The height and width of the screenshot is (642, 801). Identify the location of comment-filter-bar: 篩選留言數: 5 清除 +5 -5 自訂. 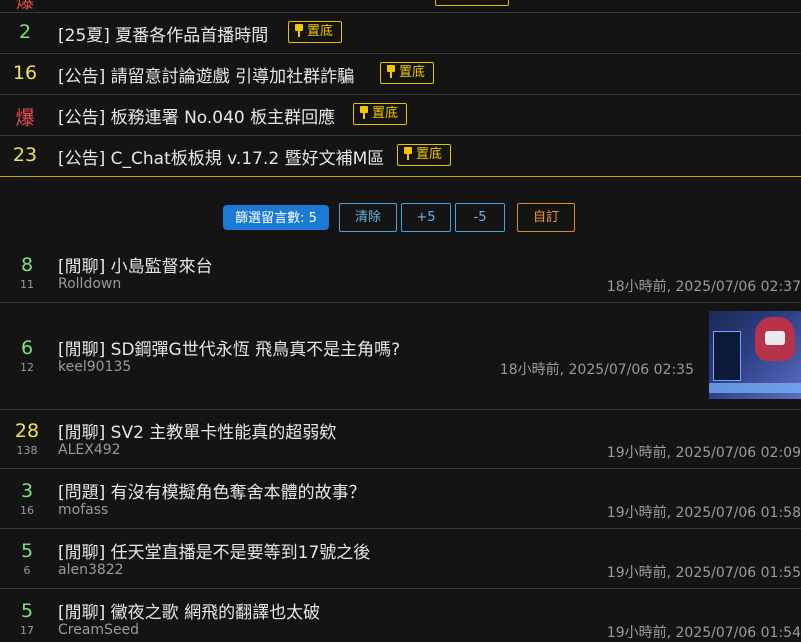
(400, 218).